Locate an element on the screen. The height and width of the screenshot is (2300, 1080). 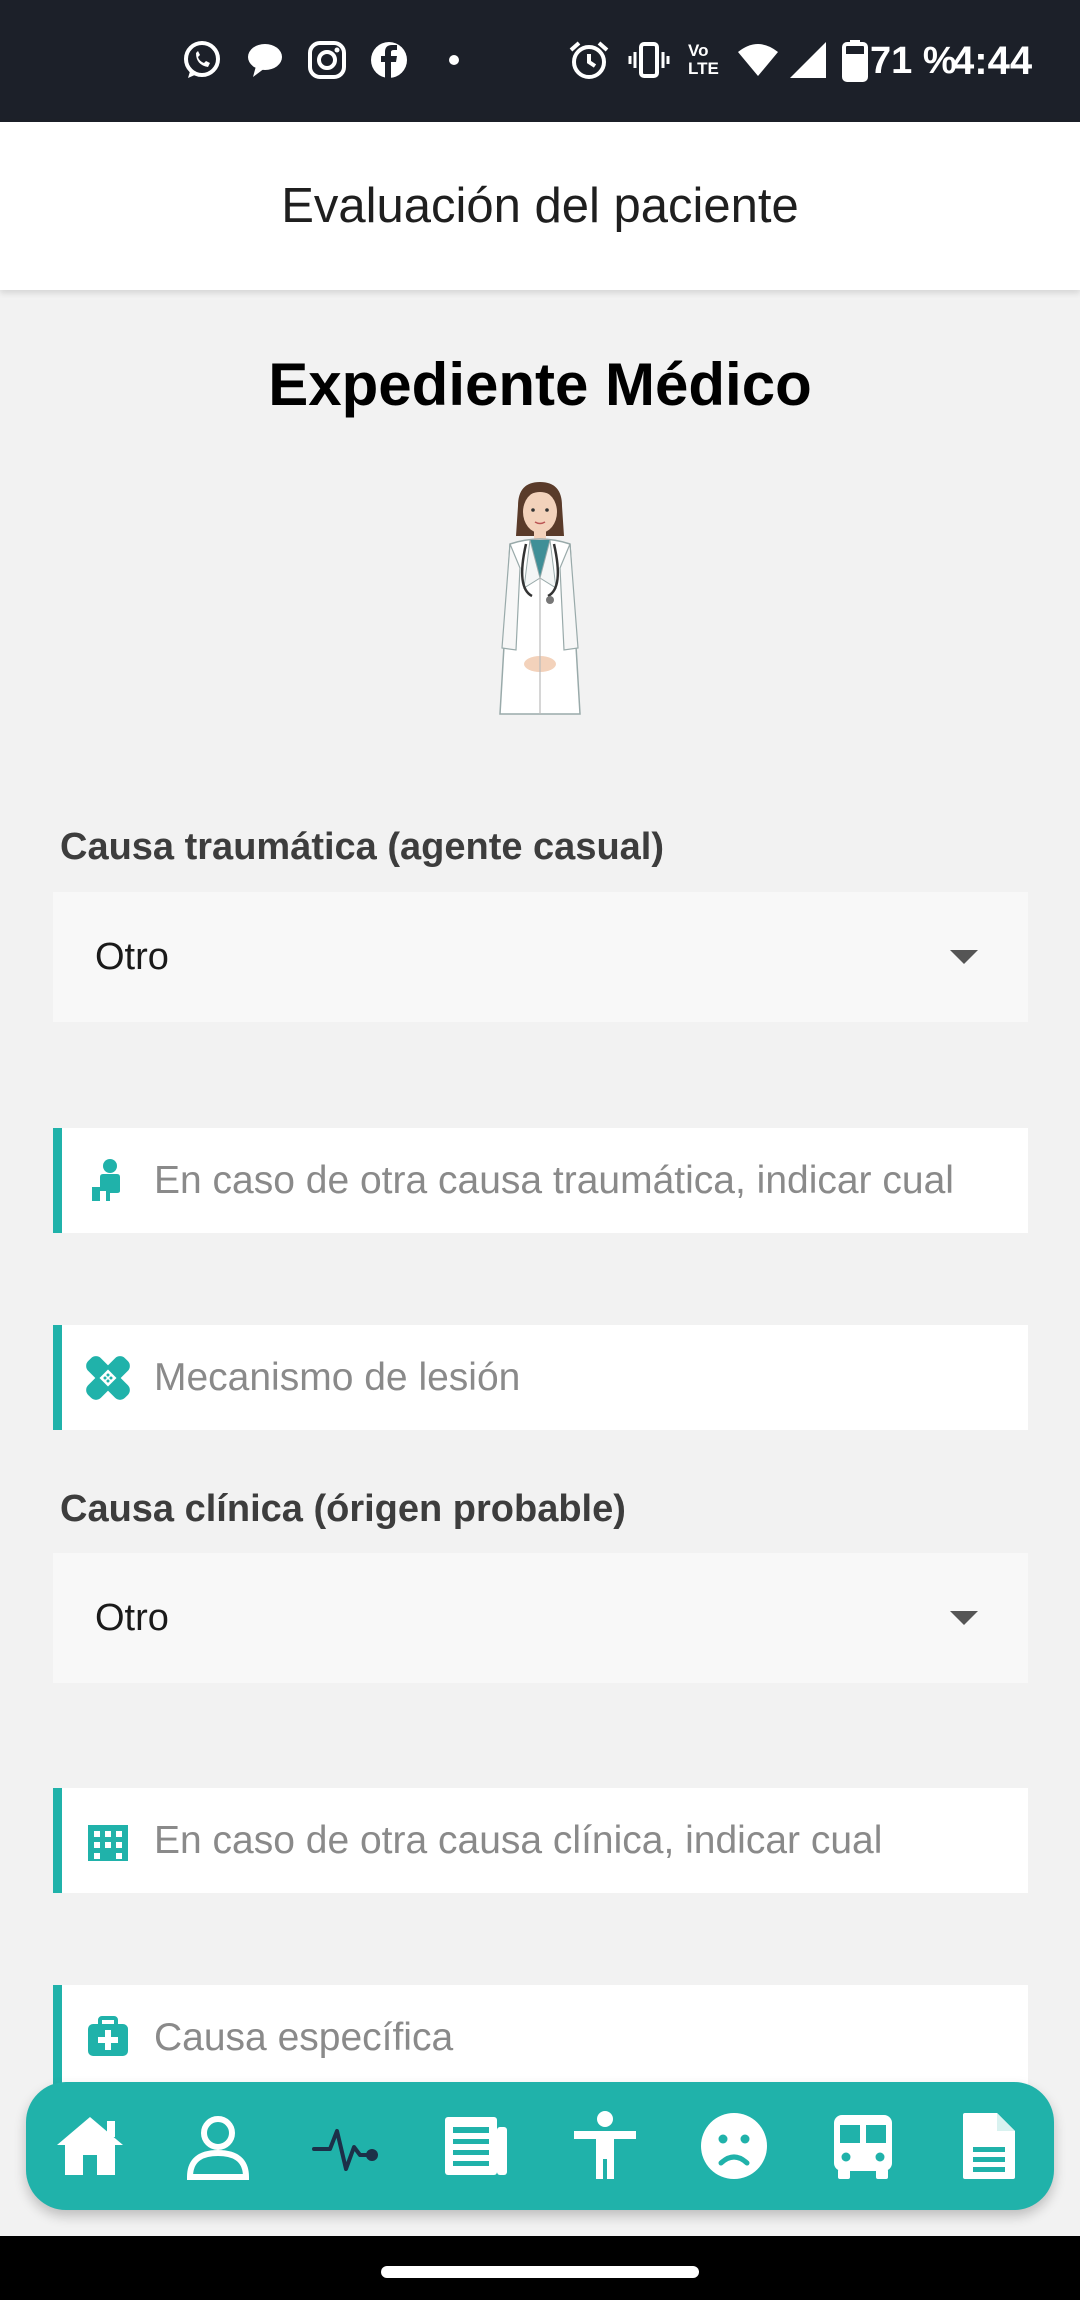
nav-transport is located at coordinates (863, 2146).